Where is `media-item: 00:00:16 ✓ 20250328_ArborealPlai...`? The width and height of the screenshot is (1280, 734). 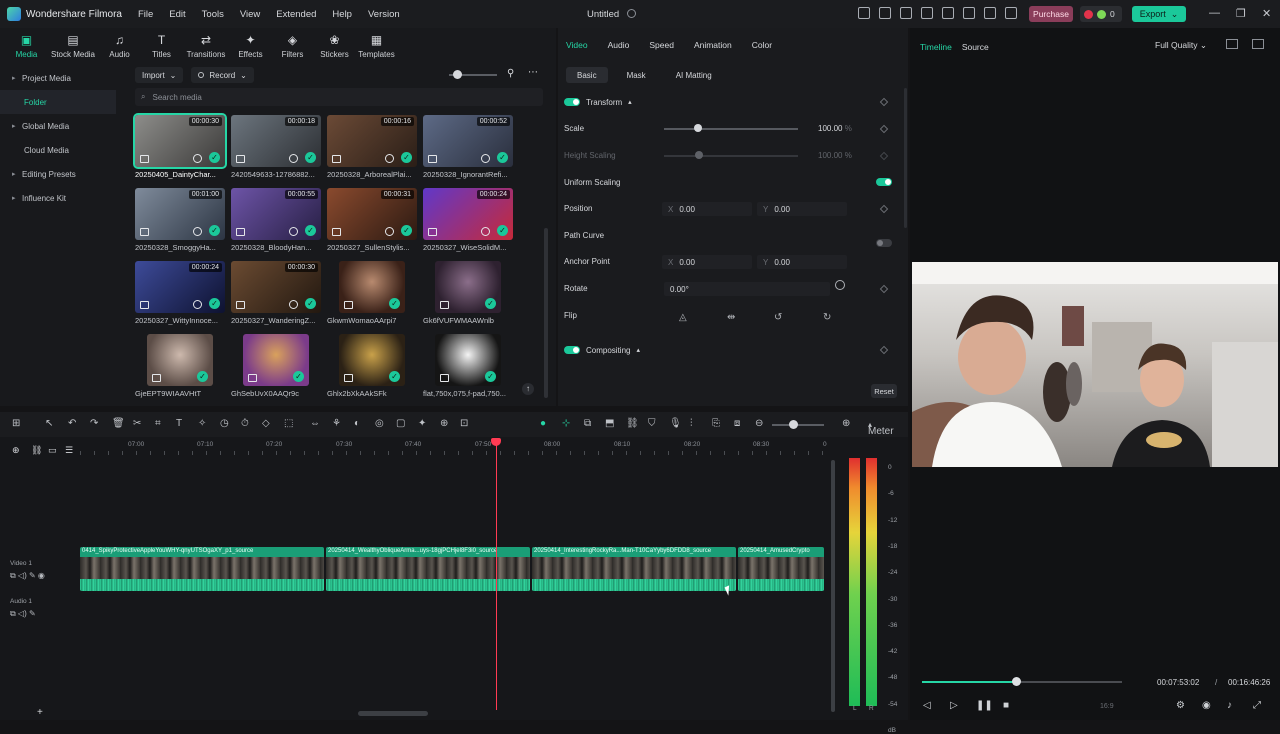 media-item: 00:00:16 ✓ 20250328_ArborealPlai... is located at coordinates (372, 147).